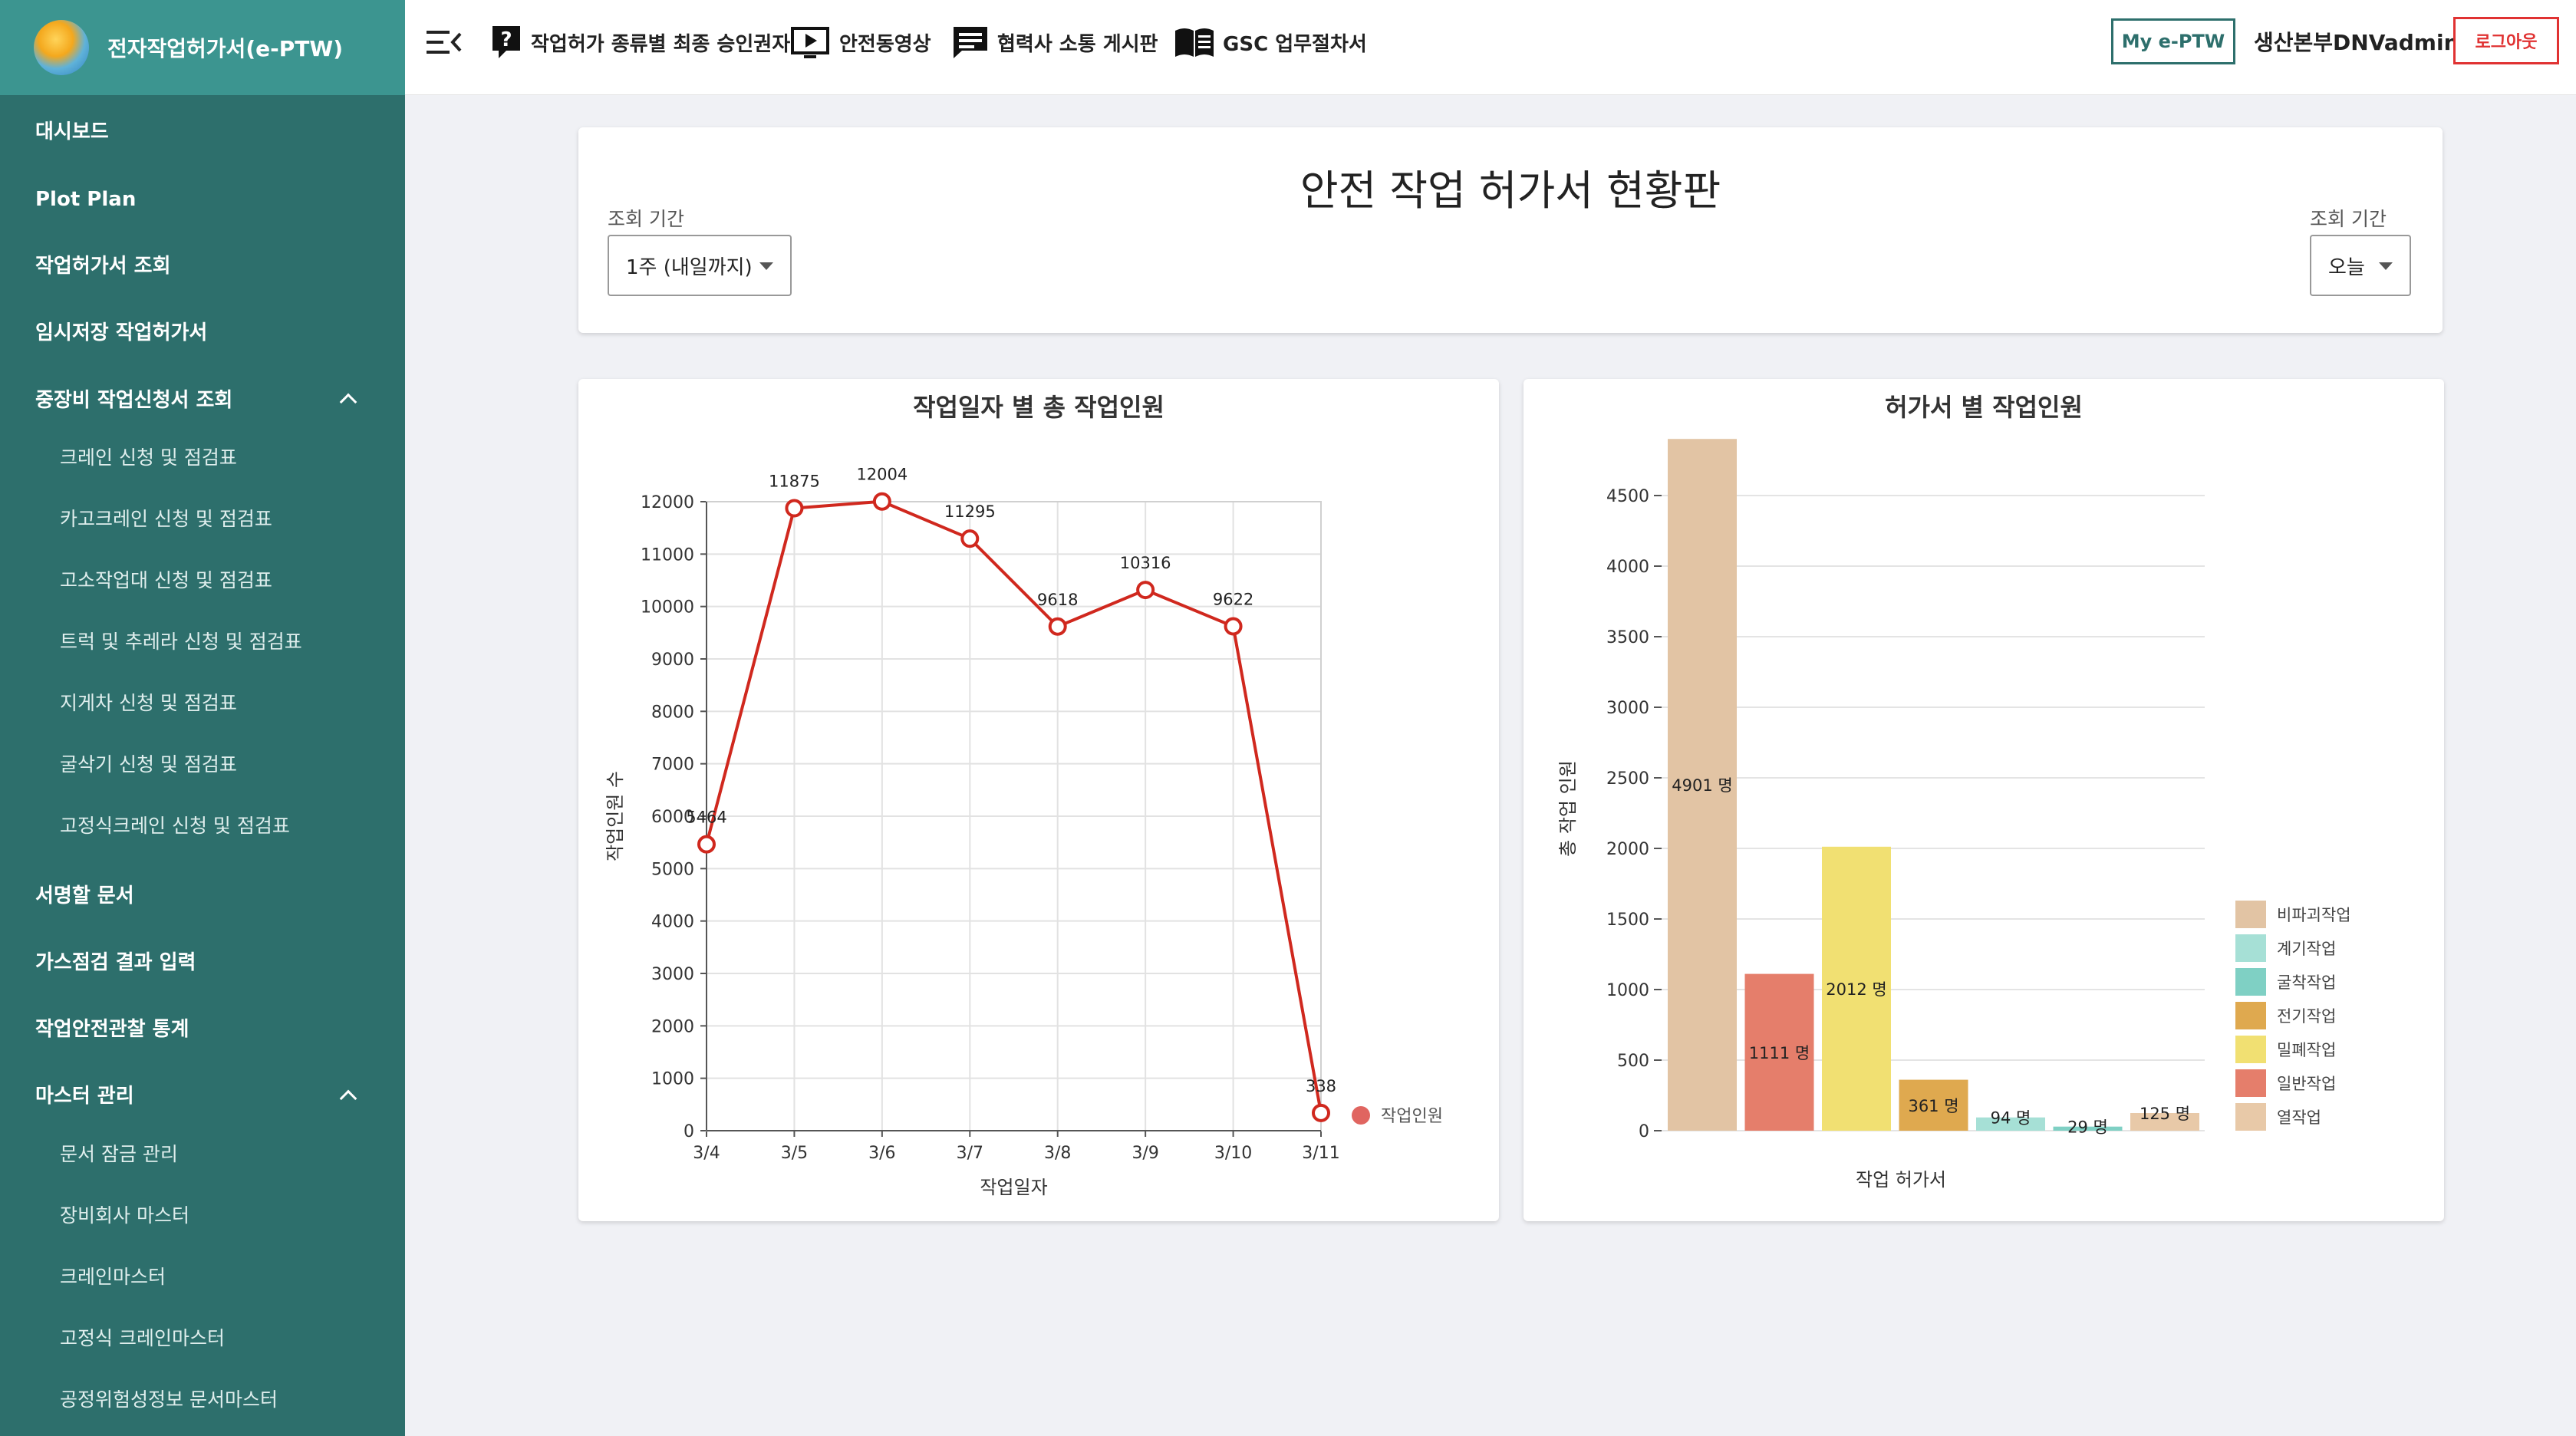 The width and height of the screenshot is (2576, 1436). I want to click on book-icon, so click(1194, 42).